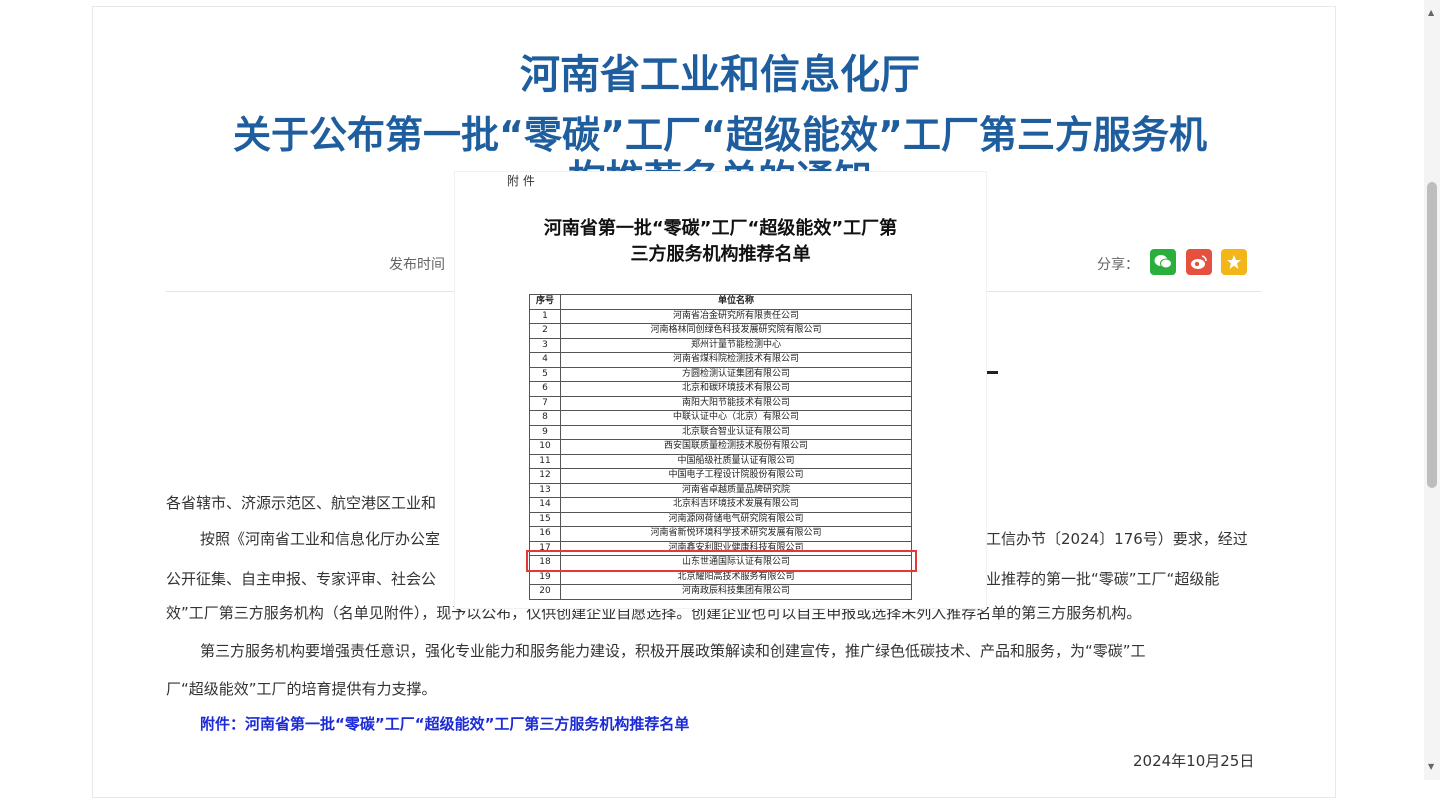 Image resolution: width=1440 pixels, height=798 pixels. I want to click on published-label: 发布时间, so click(417, 265).